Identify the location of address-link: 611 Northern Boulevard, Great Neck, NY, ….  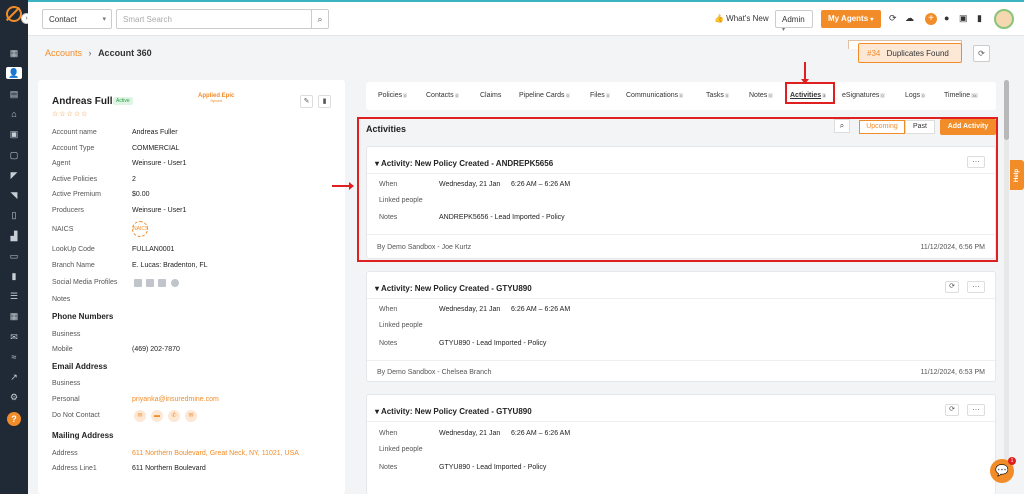
(215, 453).